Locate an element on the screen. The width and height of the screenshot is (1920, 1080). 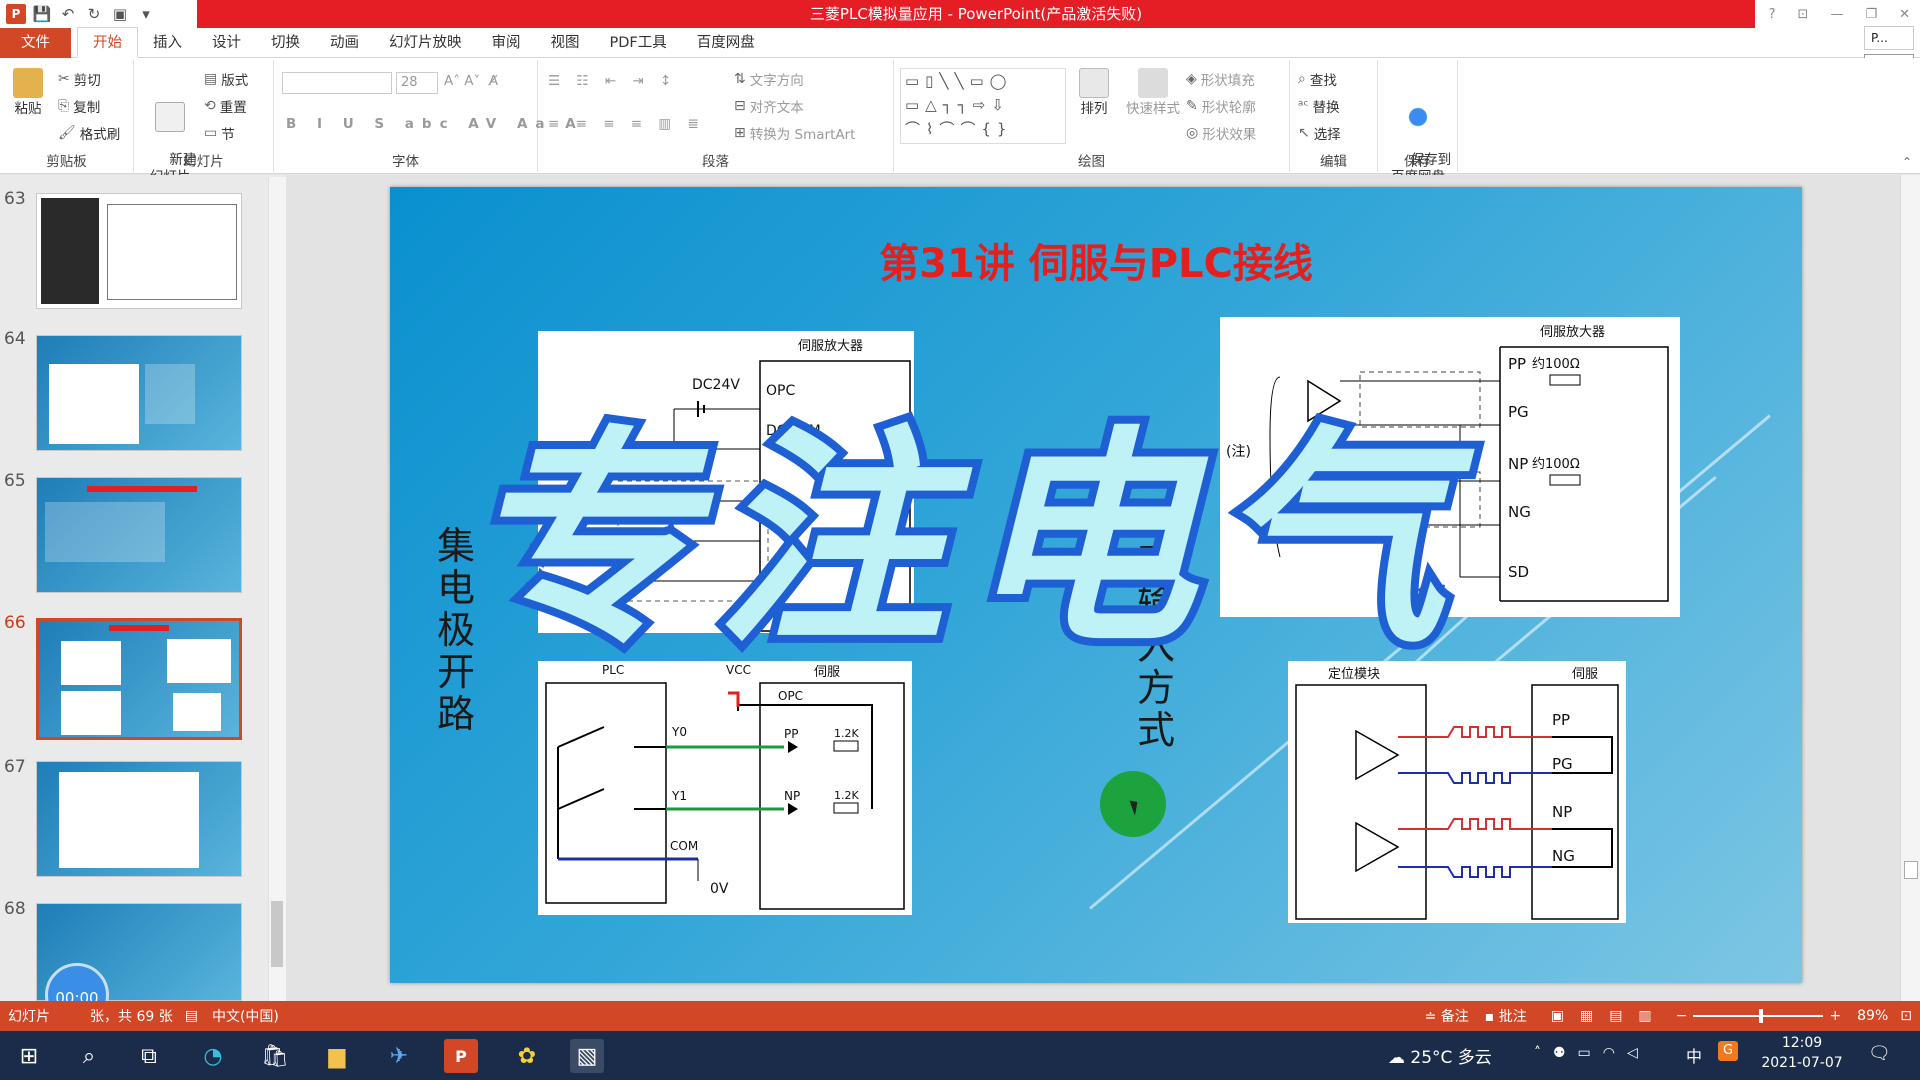
zoom-slider-thumb is located at coordinates (1761, 1016).